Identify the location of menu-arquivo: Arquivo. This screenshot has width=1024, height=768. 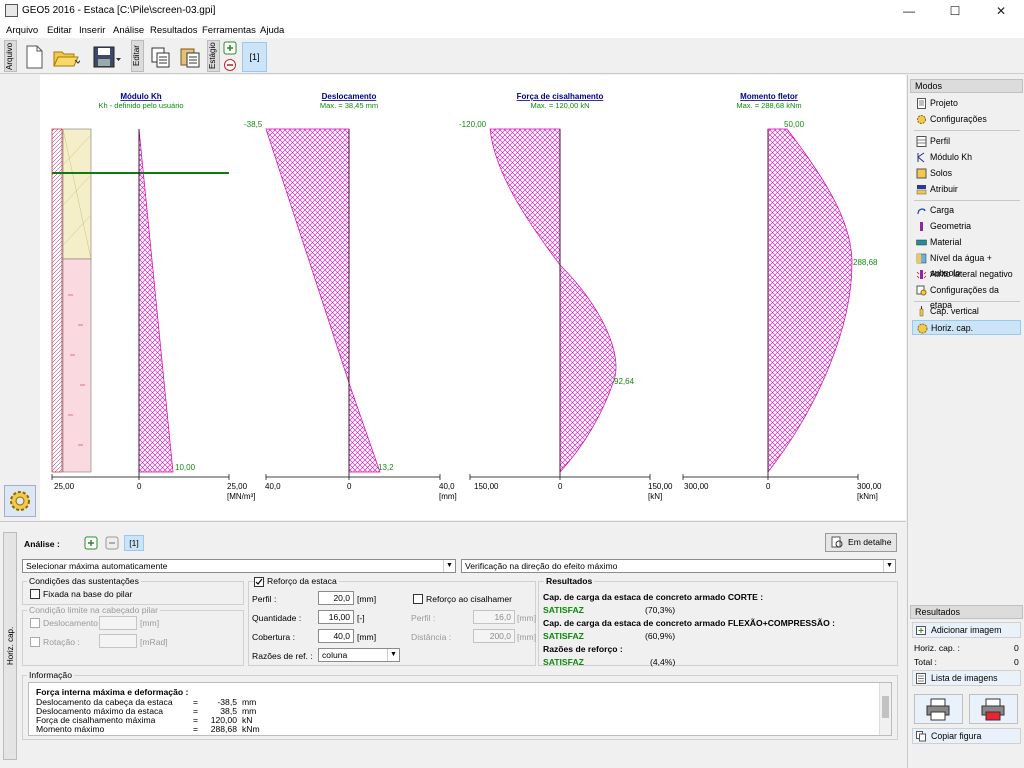
(22, 30).